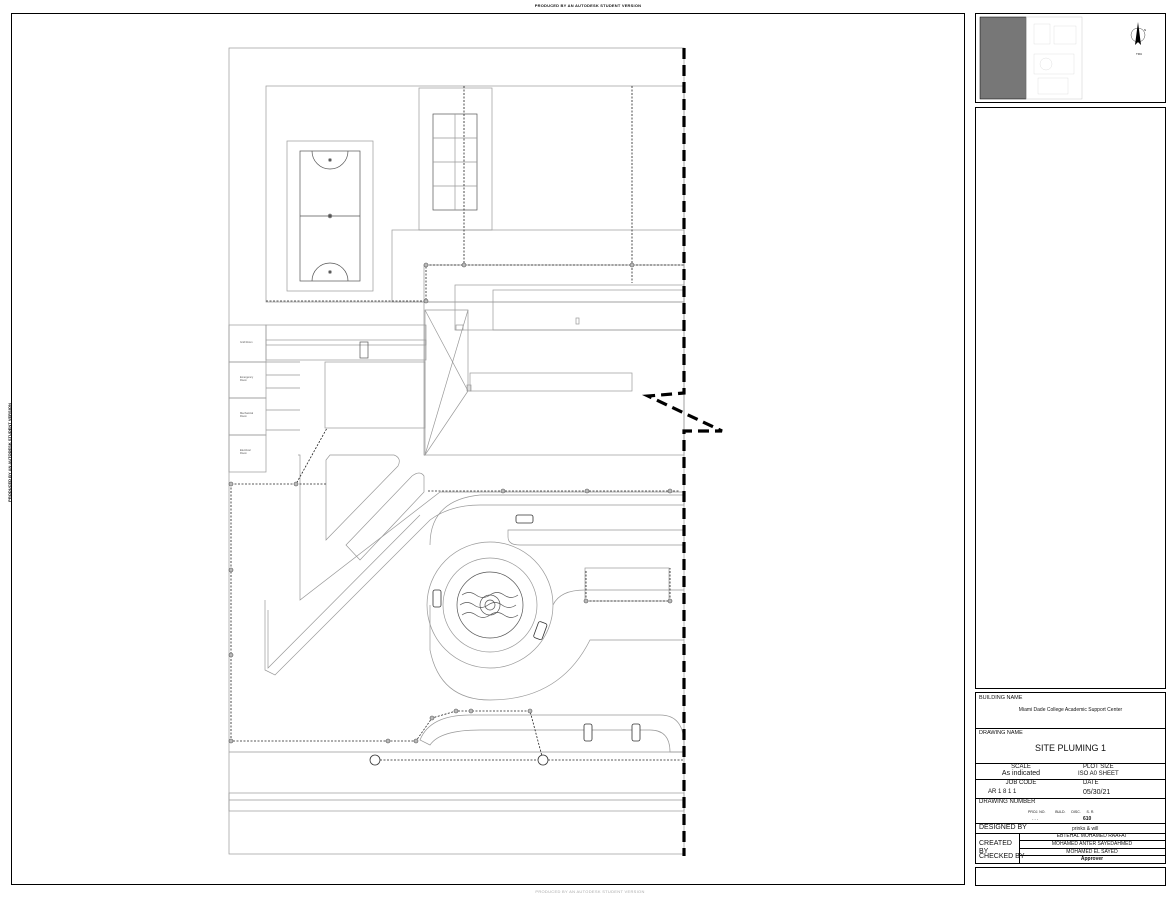 This screenshot has width=1176, height=901. What do you see at coordinates (1097, 792) in the screenshot?
I see `date-value: 05/30/21` at bounding box center [1097, 792].